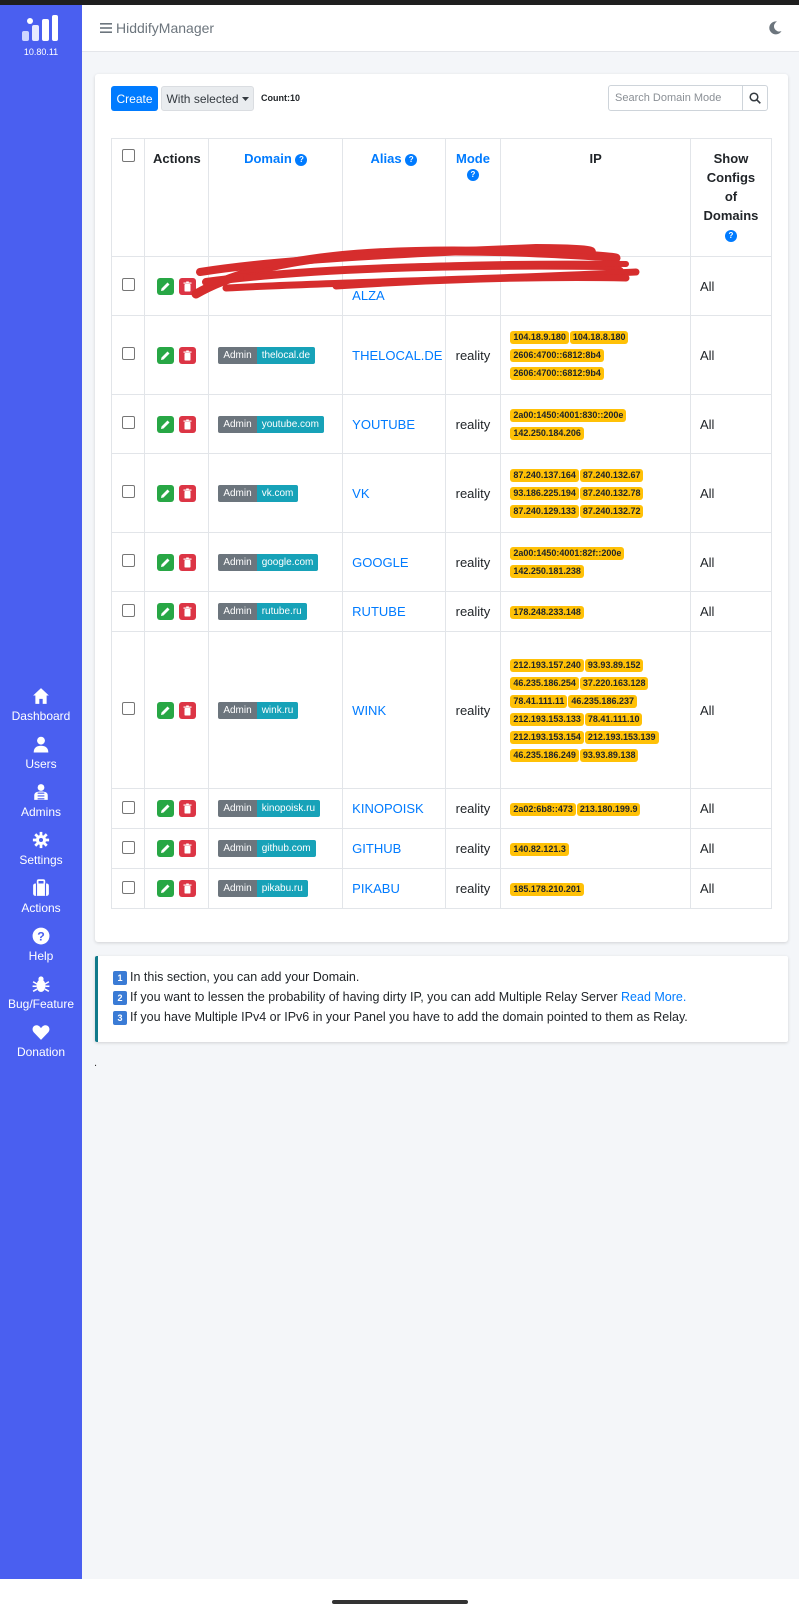 The image size is (799, 1614). What do you see at coordinates (41, 1047) in the screenshot?
I see `sidebar-item-donation: Donation` at bounding box center [41, 1047].